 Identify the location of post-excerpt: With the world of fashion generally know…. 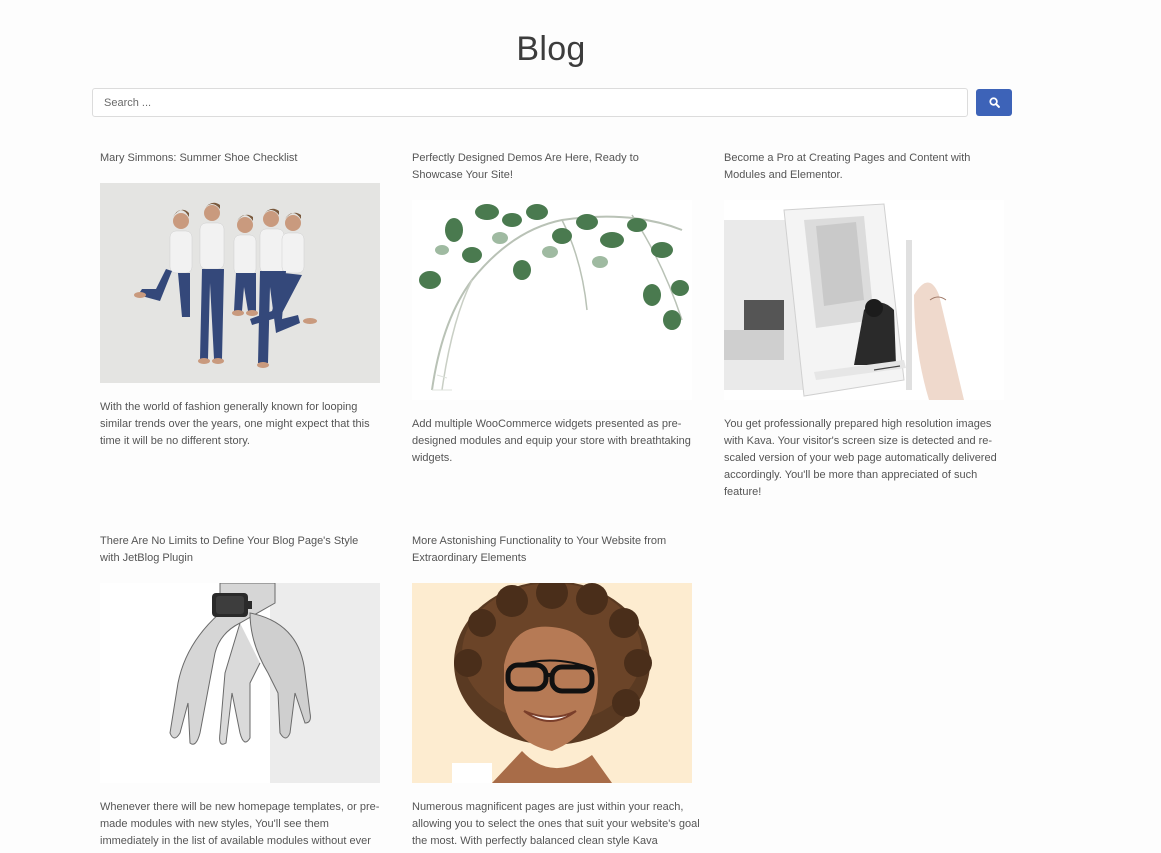
(235, 424).